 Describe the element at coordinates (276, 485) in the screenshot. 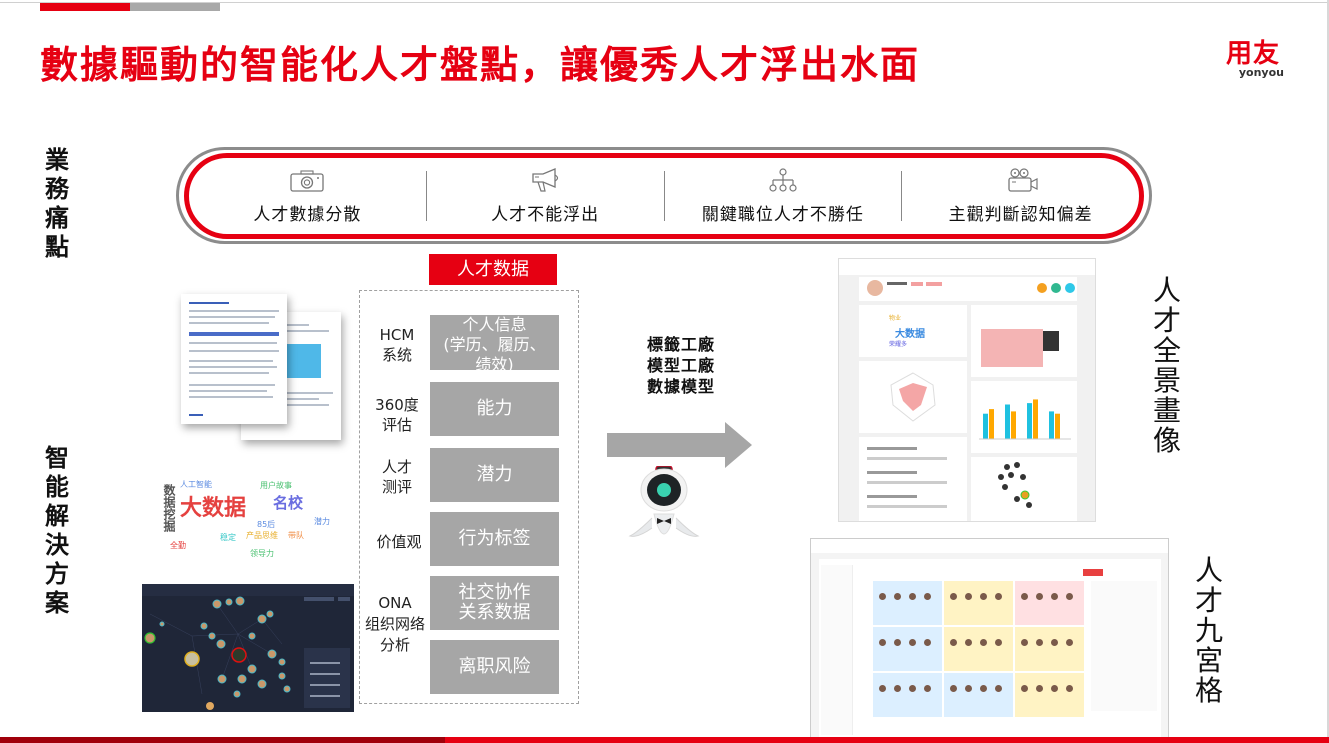

I see `word-cloud-word: 用户故事` at that location.